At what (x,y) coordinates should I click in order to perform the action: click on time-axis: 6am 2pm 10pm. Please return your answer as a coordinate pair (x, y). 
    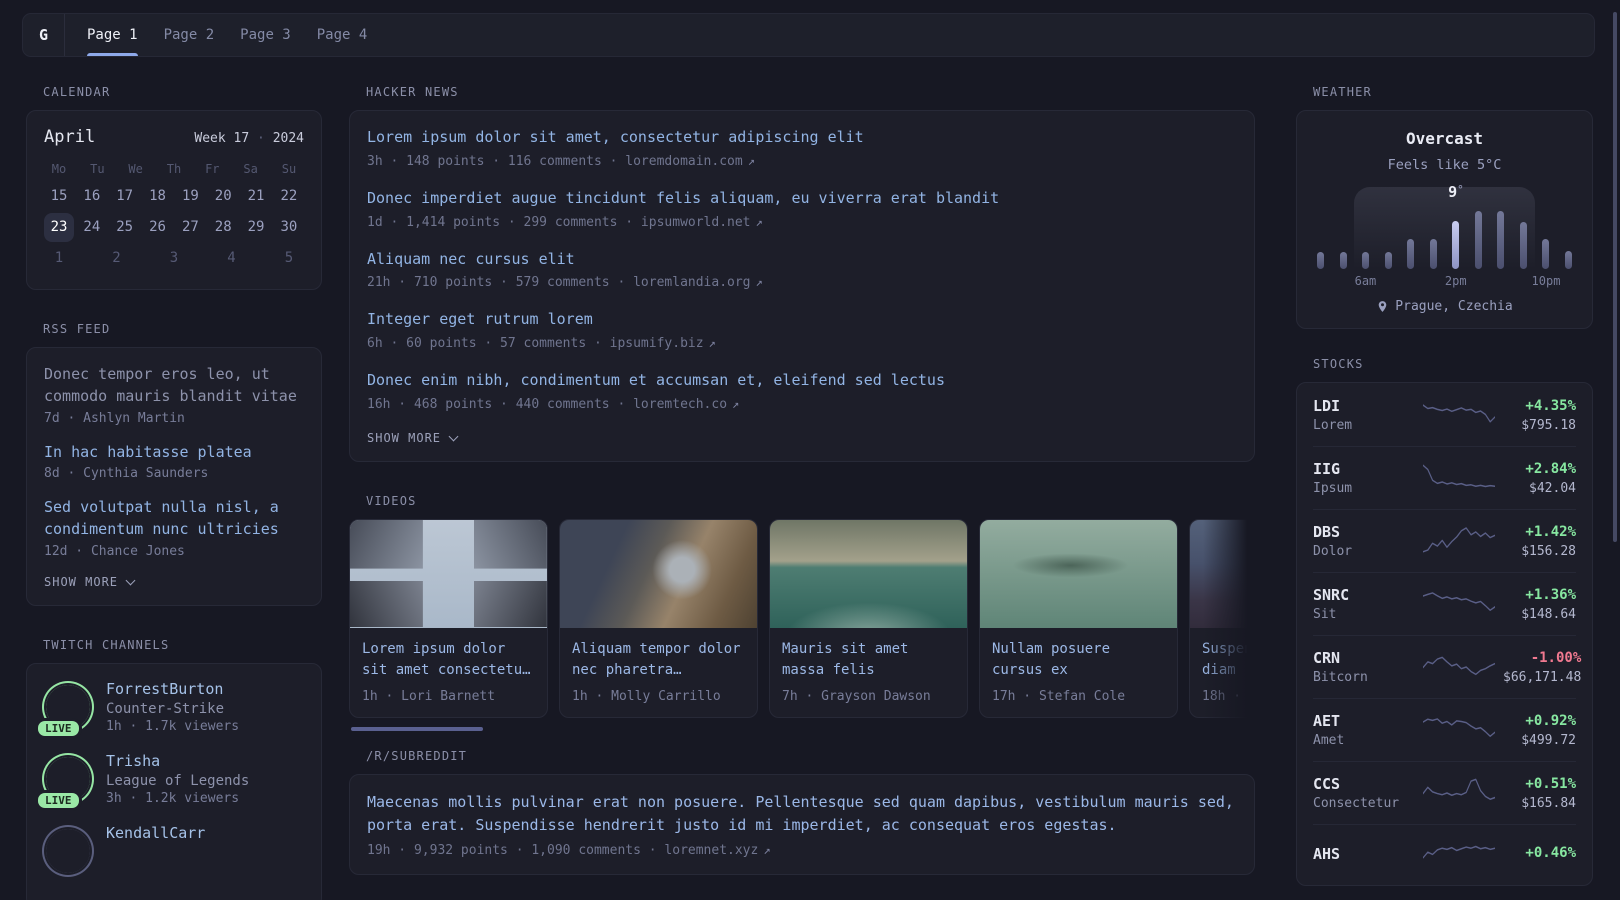
    Looking at the image, I should click on (1444, 281).